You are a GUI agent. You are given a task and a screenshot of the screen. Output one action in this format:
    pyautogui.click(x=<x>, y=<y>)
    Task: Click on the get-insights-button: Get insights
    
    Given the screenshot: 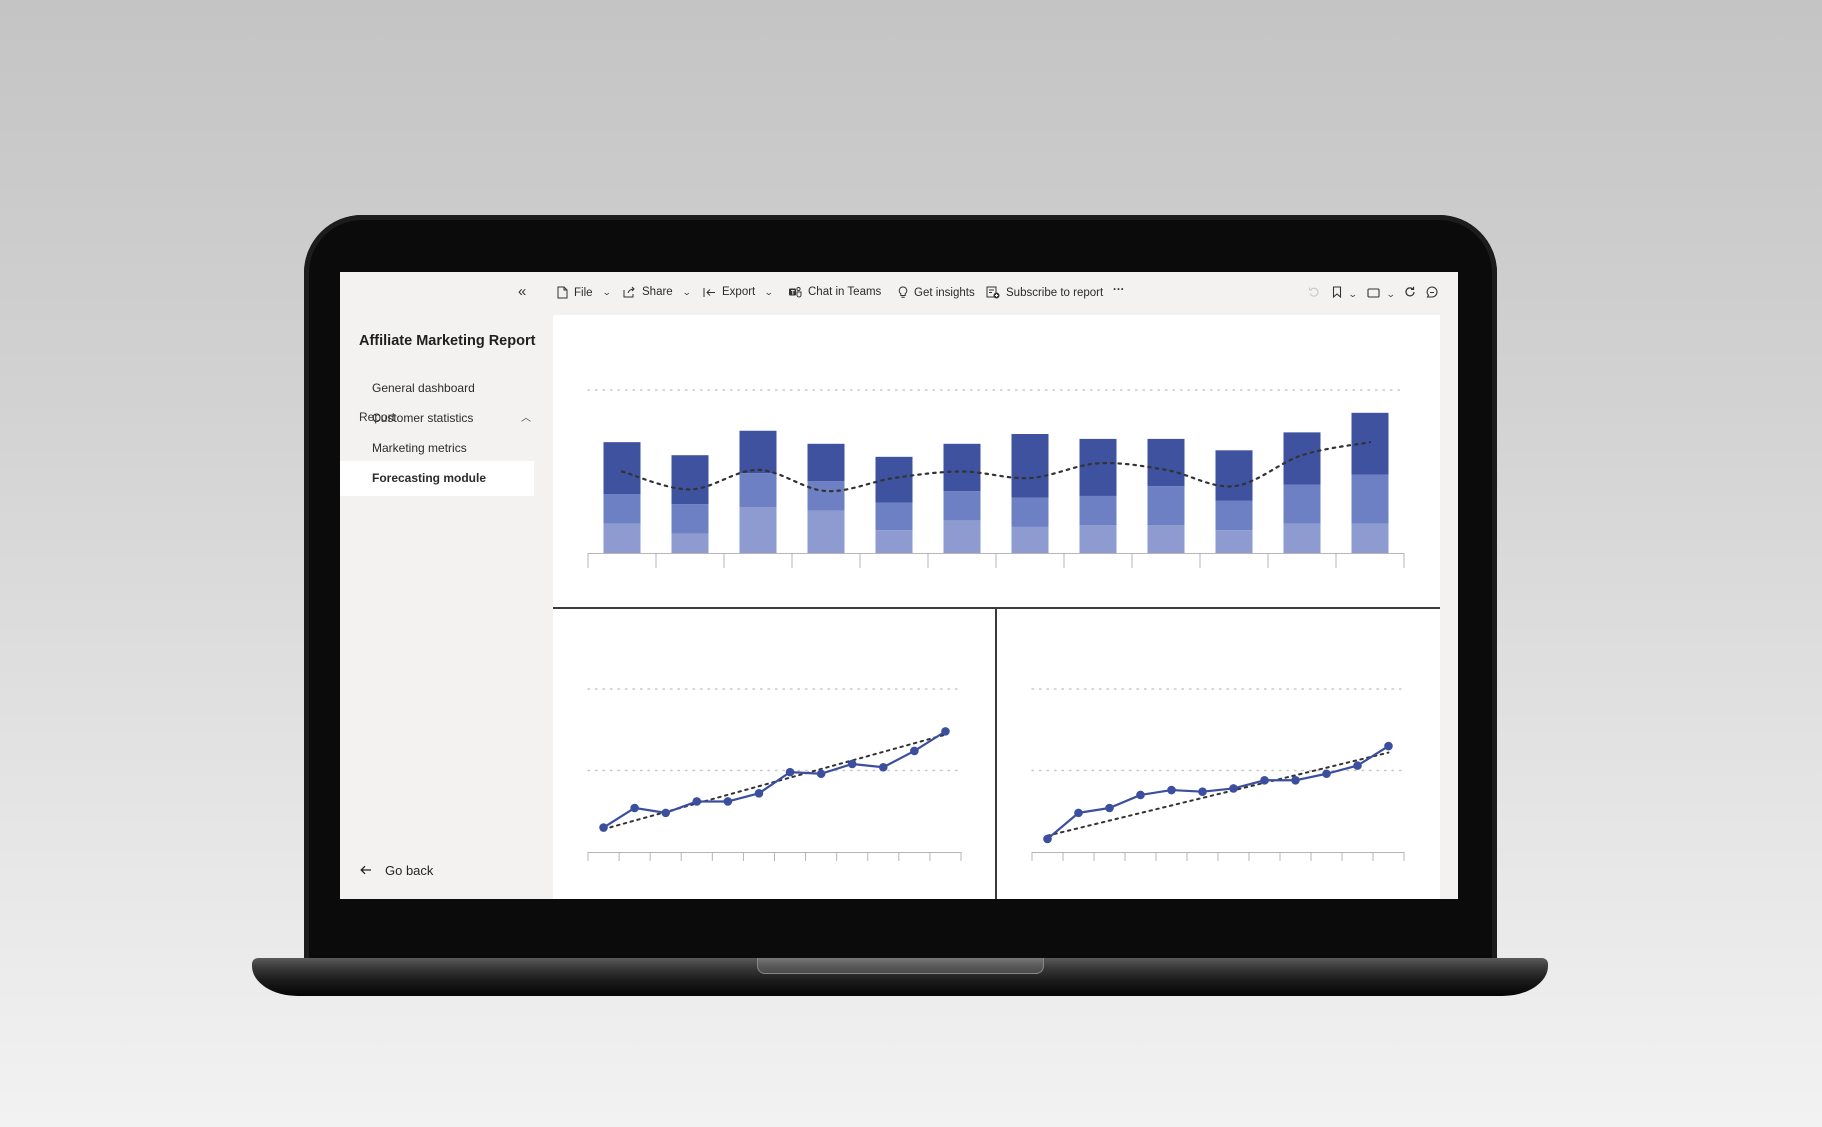 What is the action you would take?
    pyautogui.click(x=936, y=292)
    